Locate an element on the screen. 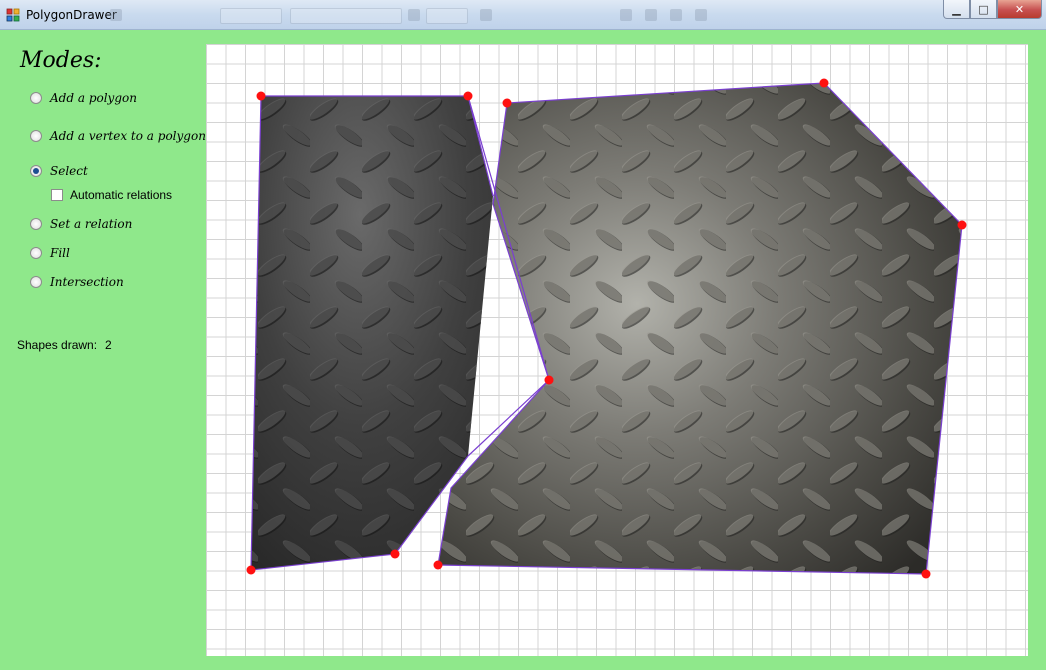 This screenshot has width=1046, height=670. radio-add-vertex is located at coordinates (36, 136).